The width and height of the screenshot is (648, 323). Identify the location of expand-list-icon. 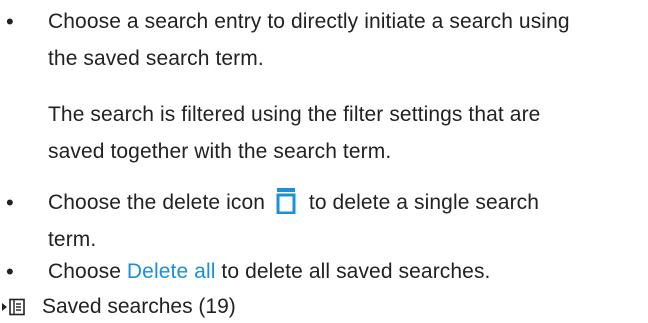
(18, 307).